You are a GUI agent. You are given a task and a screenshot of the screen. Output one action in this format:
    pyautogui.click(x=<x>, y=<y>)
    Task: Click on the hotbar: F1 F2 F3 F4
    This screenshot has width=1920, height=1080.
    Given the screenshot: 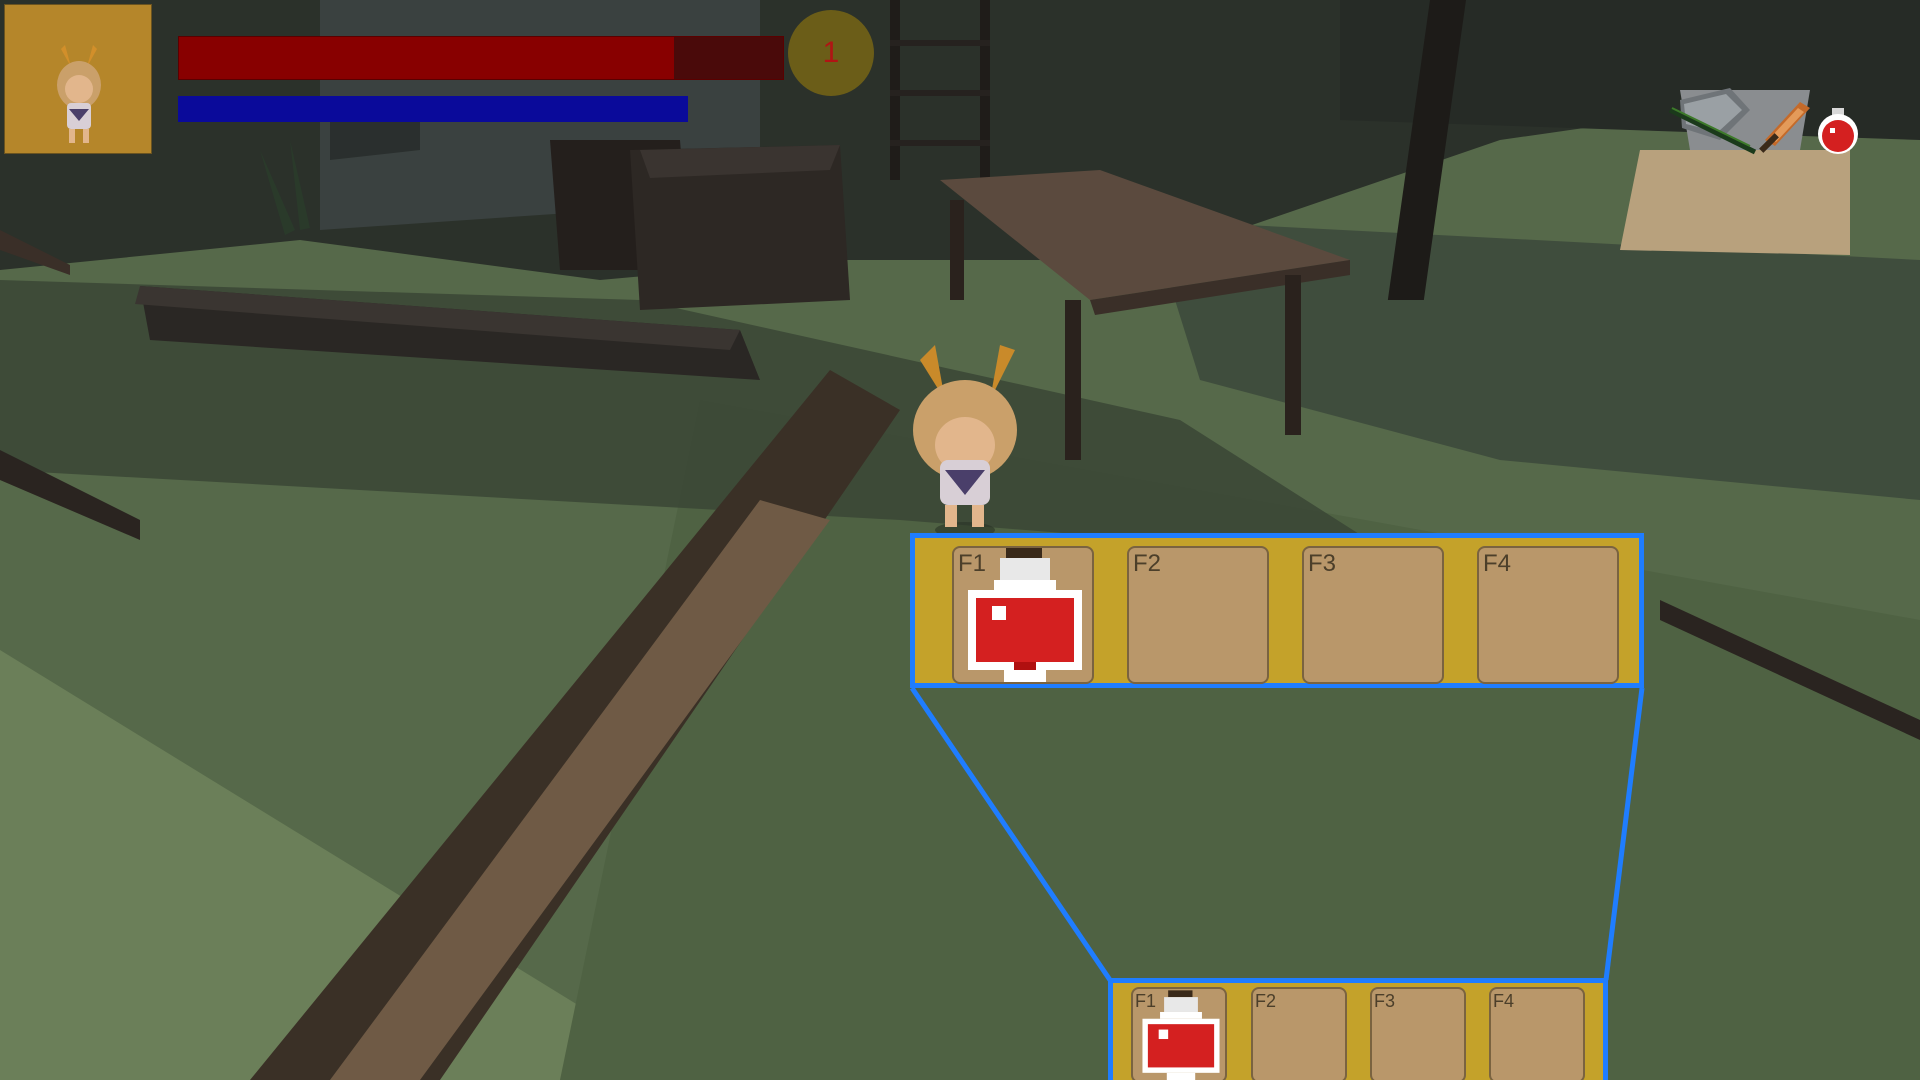 What is the action you would take?
    pyautogui.click(x=1358, y=1029)
    